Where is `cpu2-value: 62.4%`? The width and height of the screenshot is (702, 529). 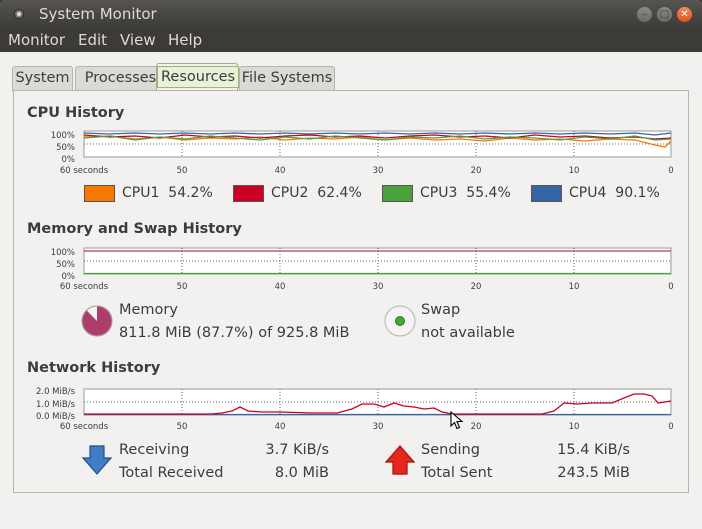 cpu2-value: 62.4% is located at coordinates (339, 193).